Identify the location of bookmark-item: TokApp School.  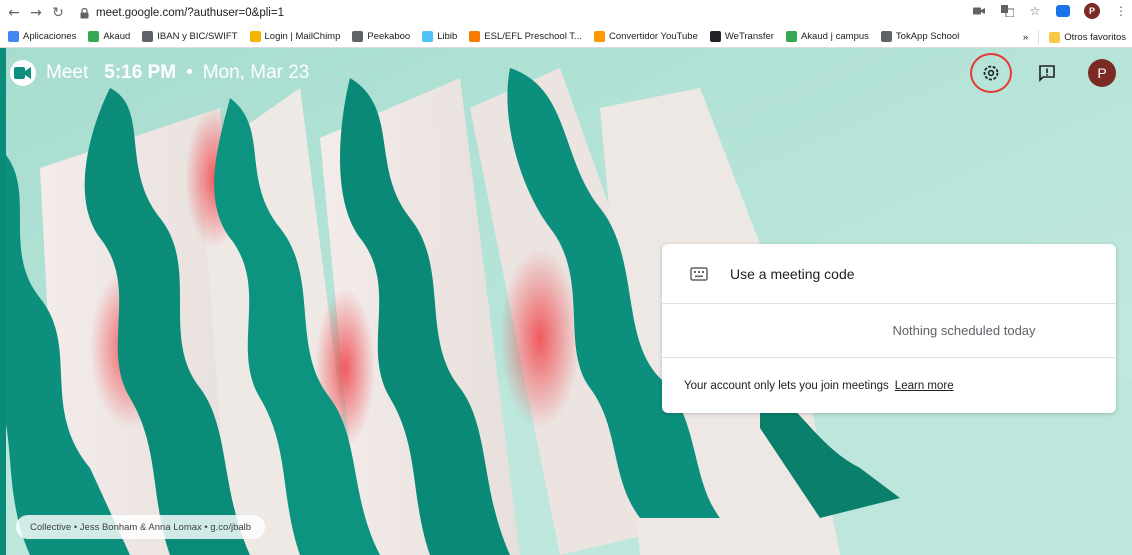
(920, 36).